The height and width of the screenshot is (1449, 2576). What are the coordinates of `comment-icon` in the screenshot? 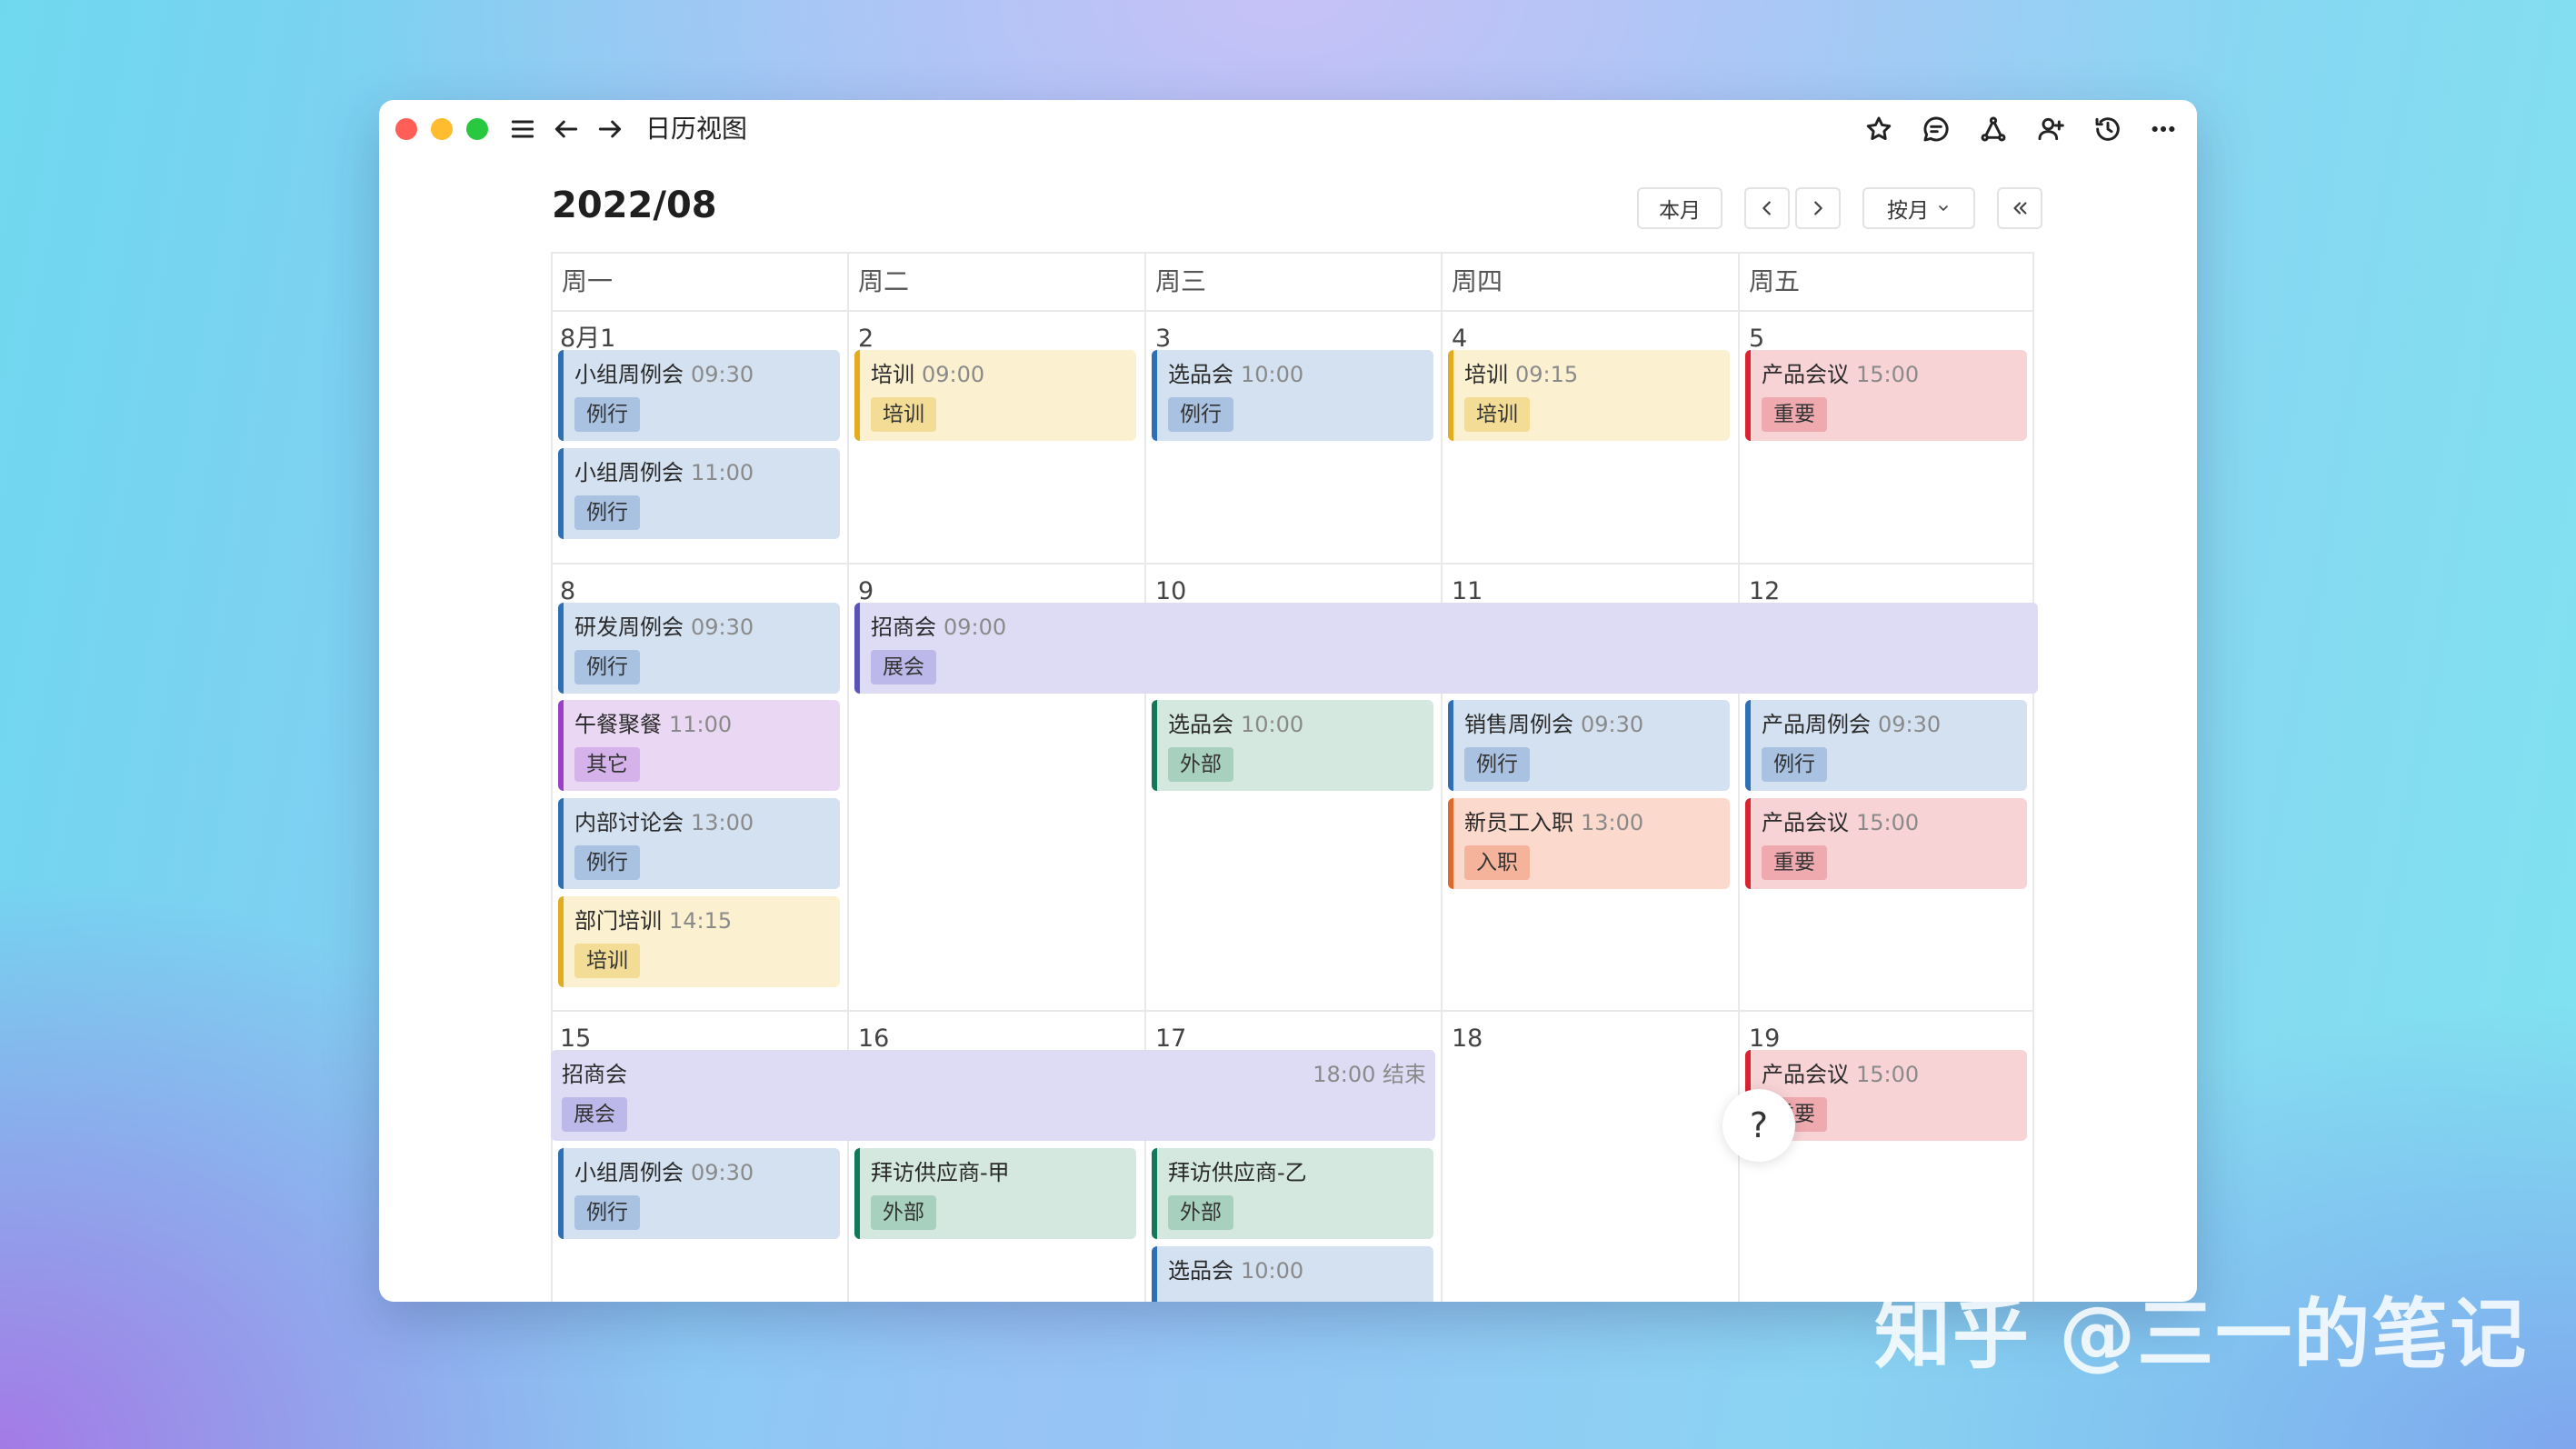 It's located at (1936, 129).